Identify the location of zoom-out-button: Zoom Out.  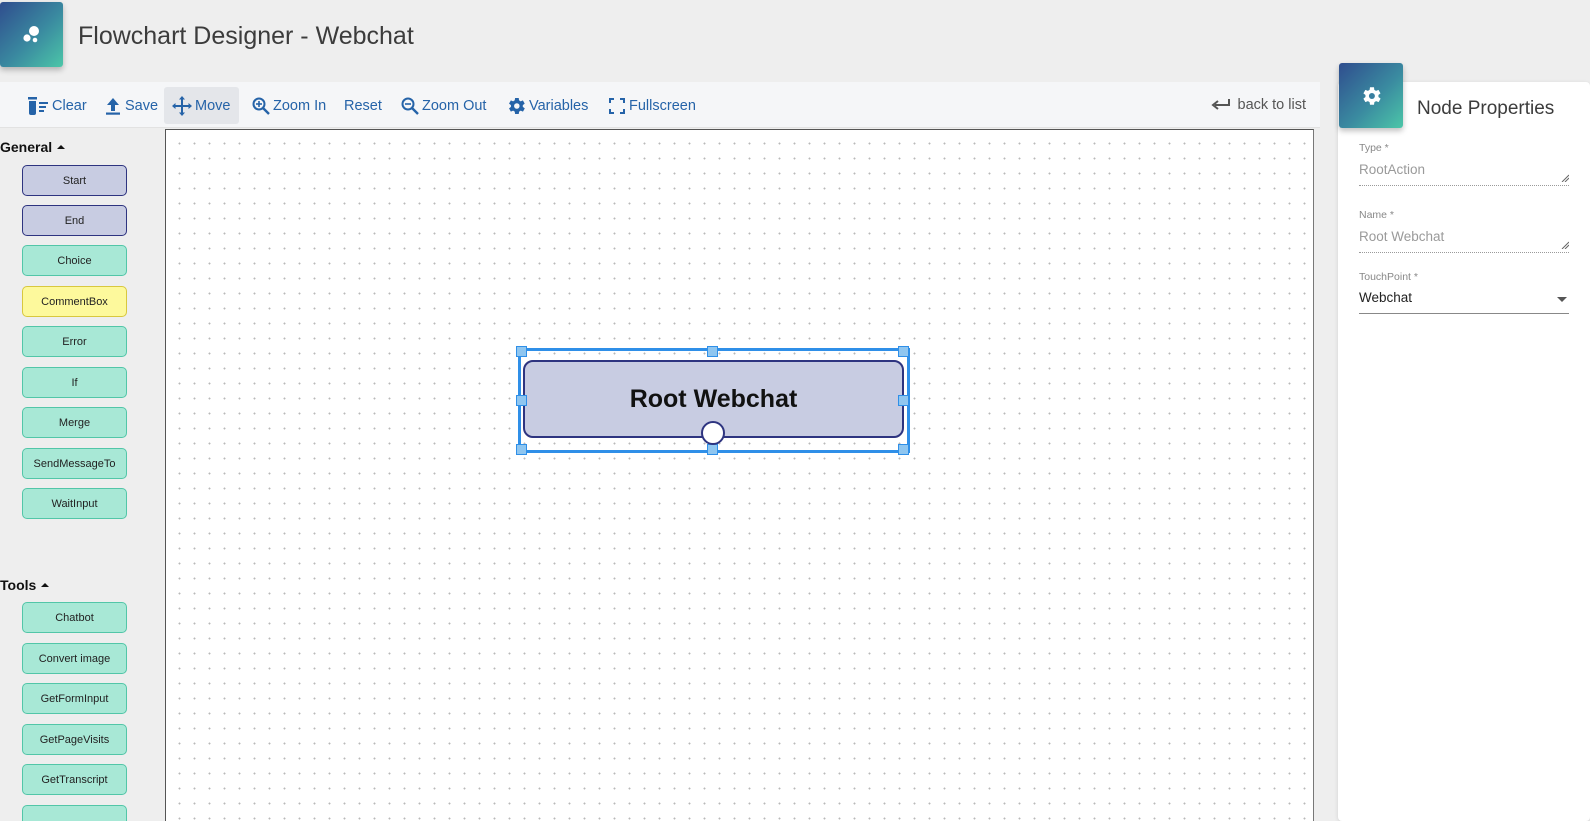
(443, 105).